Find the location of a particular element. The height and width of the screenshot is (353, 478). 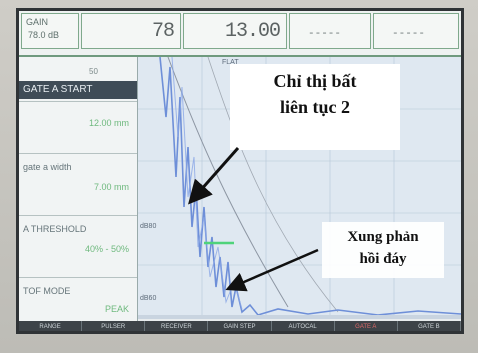

parameter-value: 12.00 mm is located at coordinates (108, 123).